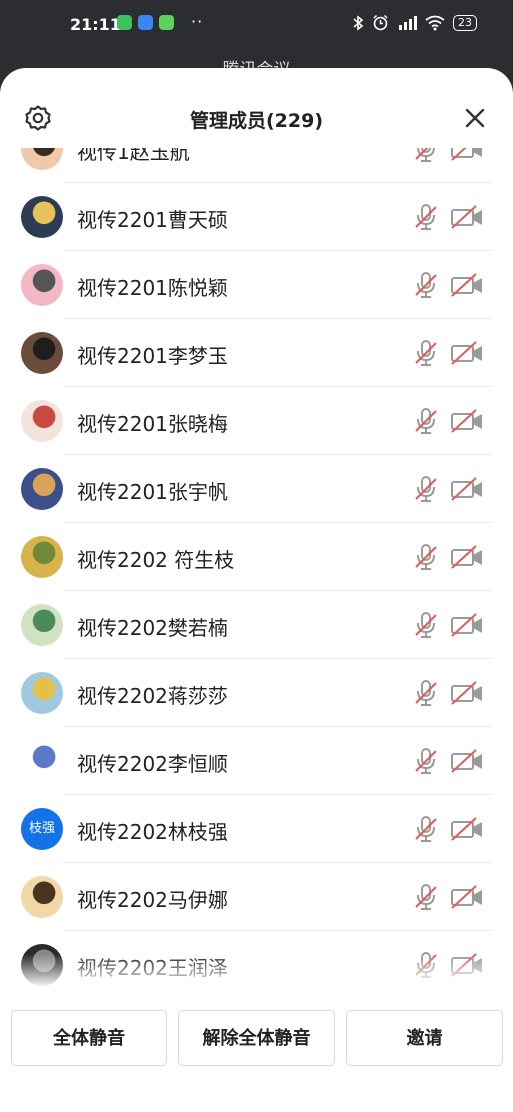 This screenshot has width=513, height=1112. Describe the element at coordinates (197, 21) in the screenshot. I see `more-notifications-icon: ··` at that location.